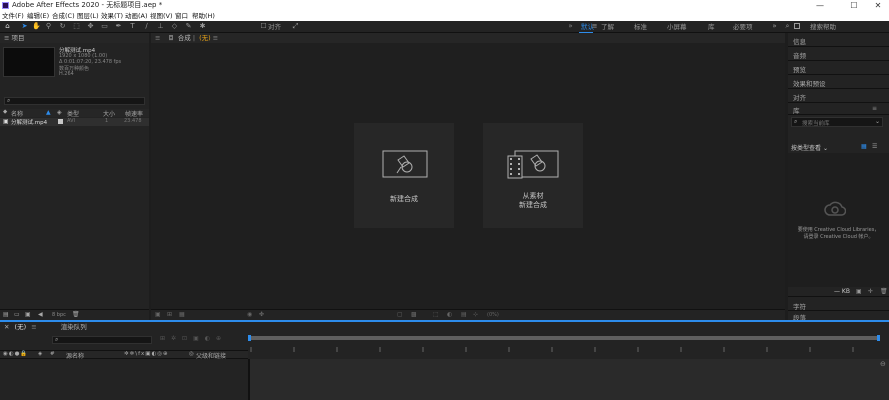 The width and height of the screenshot is (889, 400). Describe the element at coordinates (864, 146) in the screenshot. I see `grid-view-icon: ▦` at that location.